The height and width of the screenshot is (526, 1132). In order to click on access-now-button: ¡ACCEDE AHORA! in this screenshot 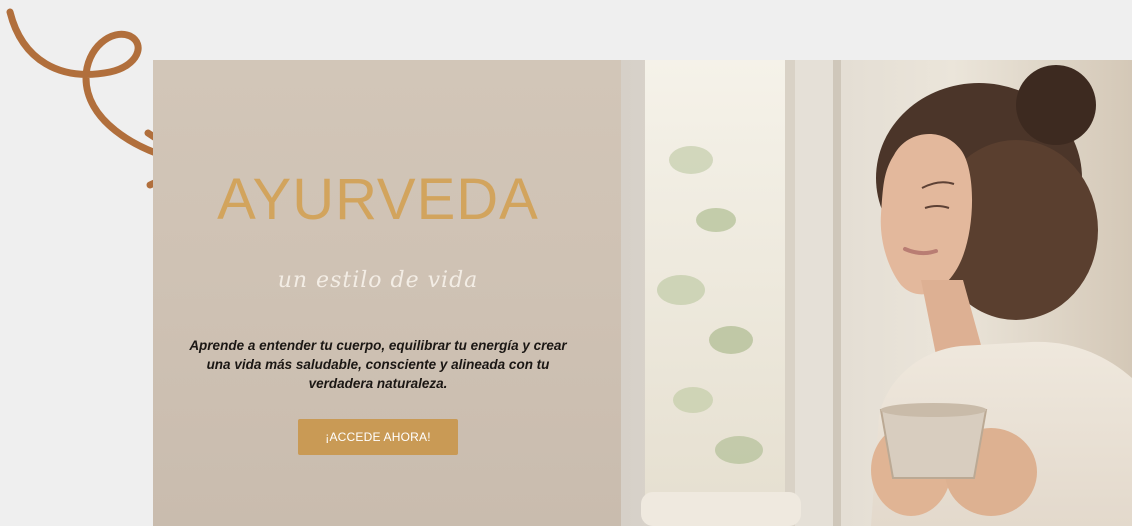, I will do `click(378, 437)`.